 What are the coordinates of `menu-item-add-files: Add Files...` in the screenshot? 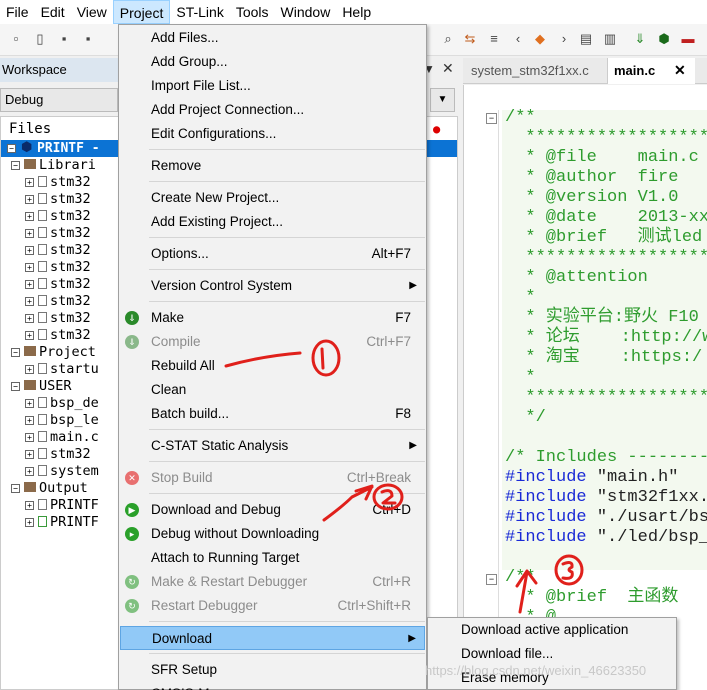 It's located at (272, 38).